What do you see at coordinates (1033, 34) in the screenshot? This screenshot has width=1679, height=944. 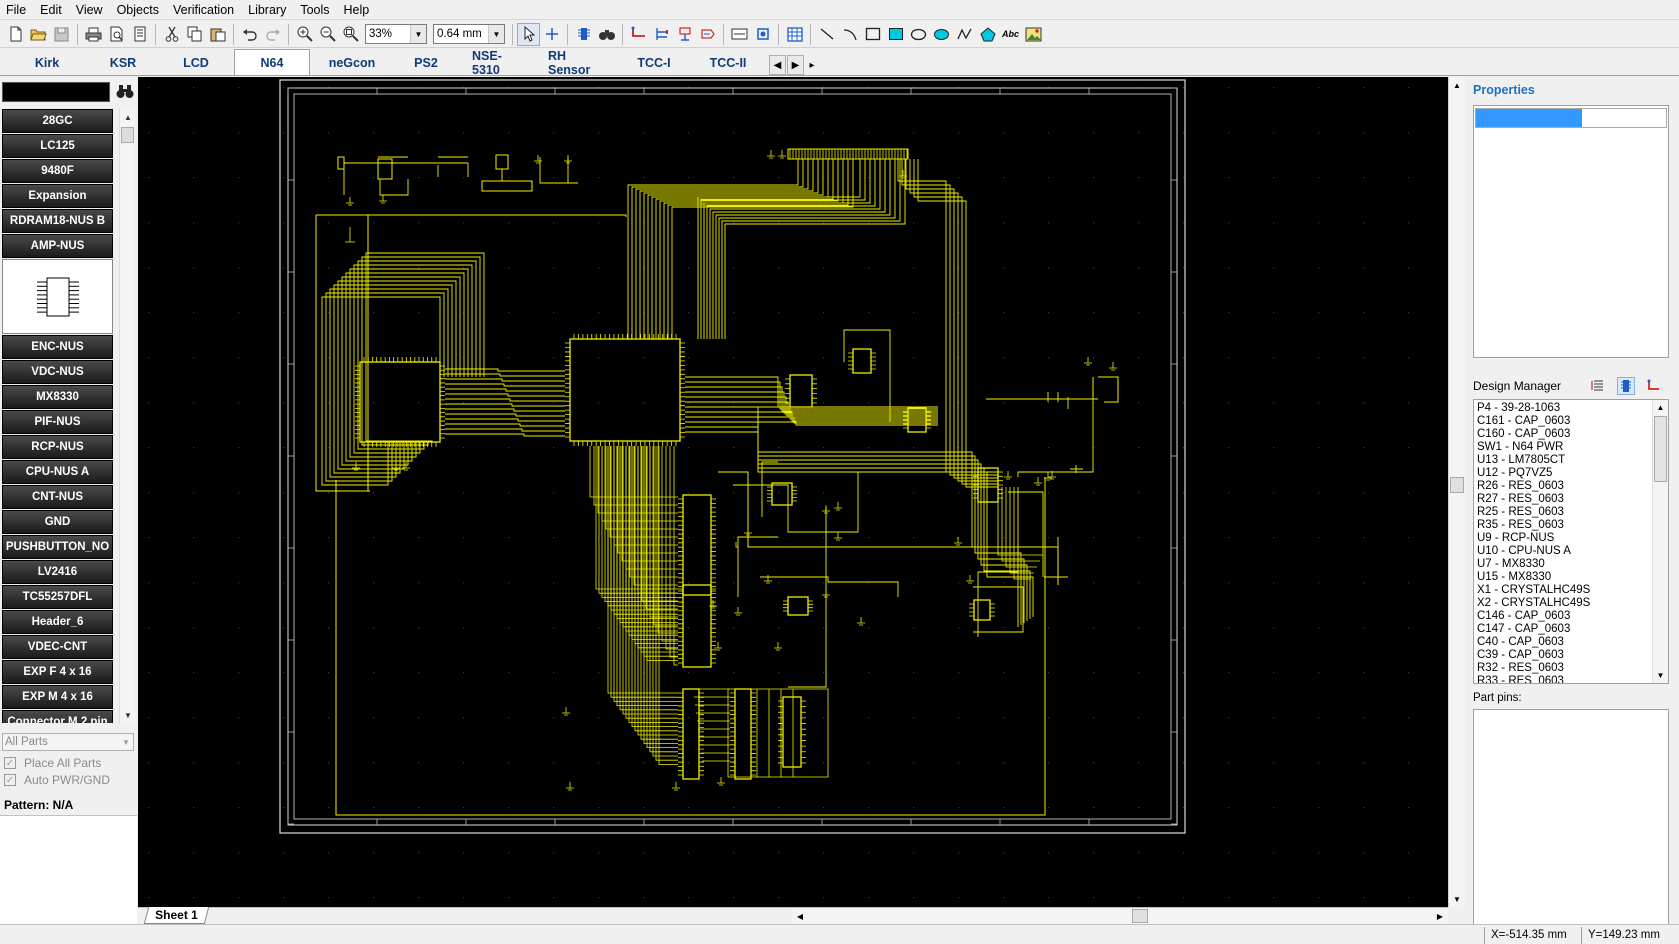 I see `image-tool-icon` at bounding box center [1033, 34].